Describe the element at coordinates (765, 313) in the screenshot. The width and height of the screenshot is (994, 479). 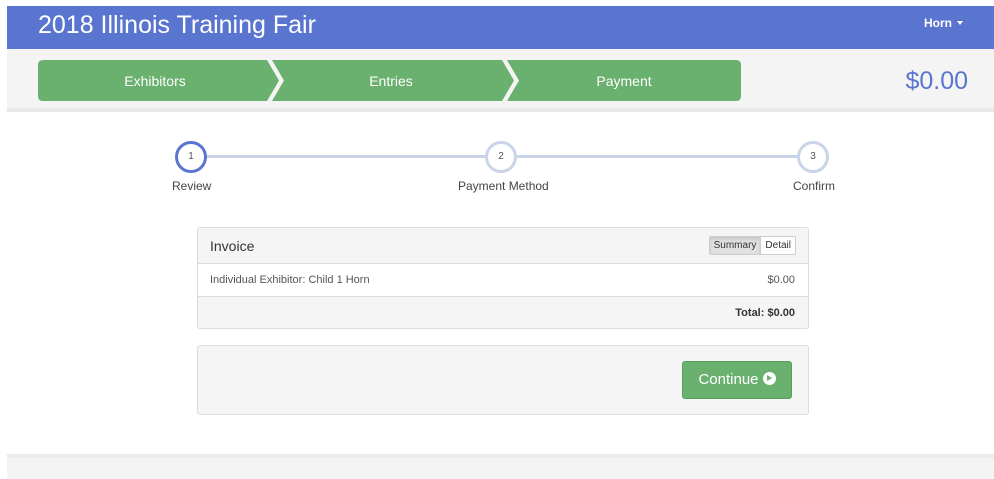
I see `invoice-total: Total: $0.00` at that location.